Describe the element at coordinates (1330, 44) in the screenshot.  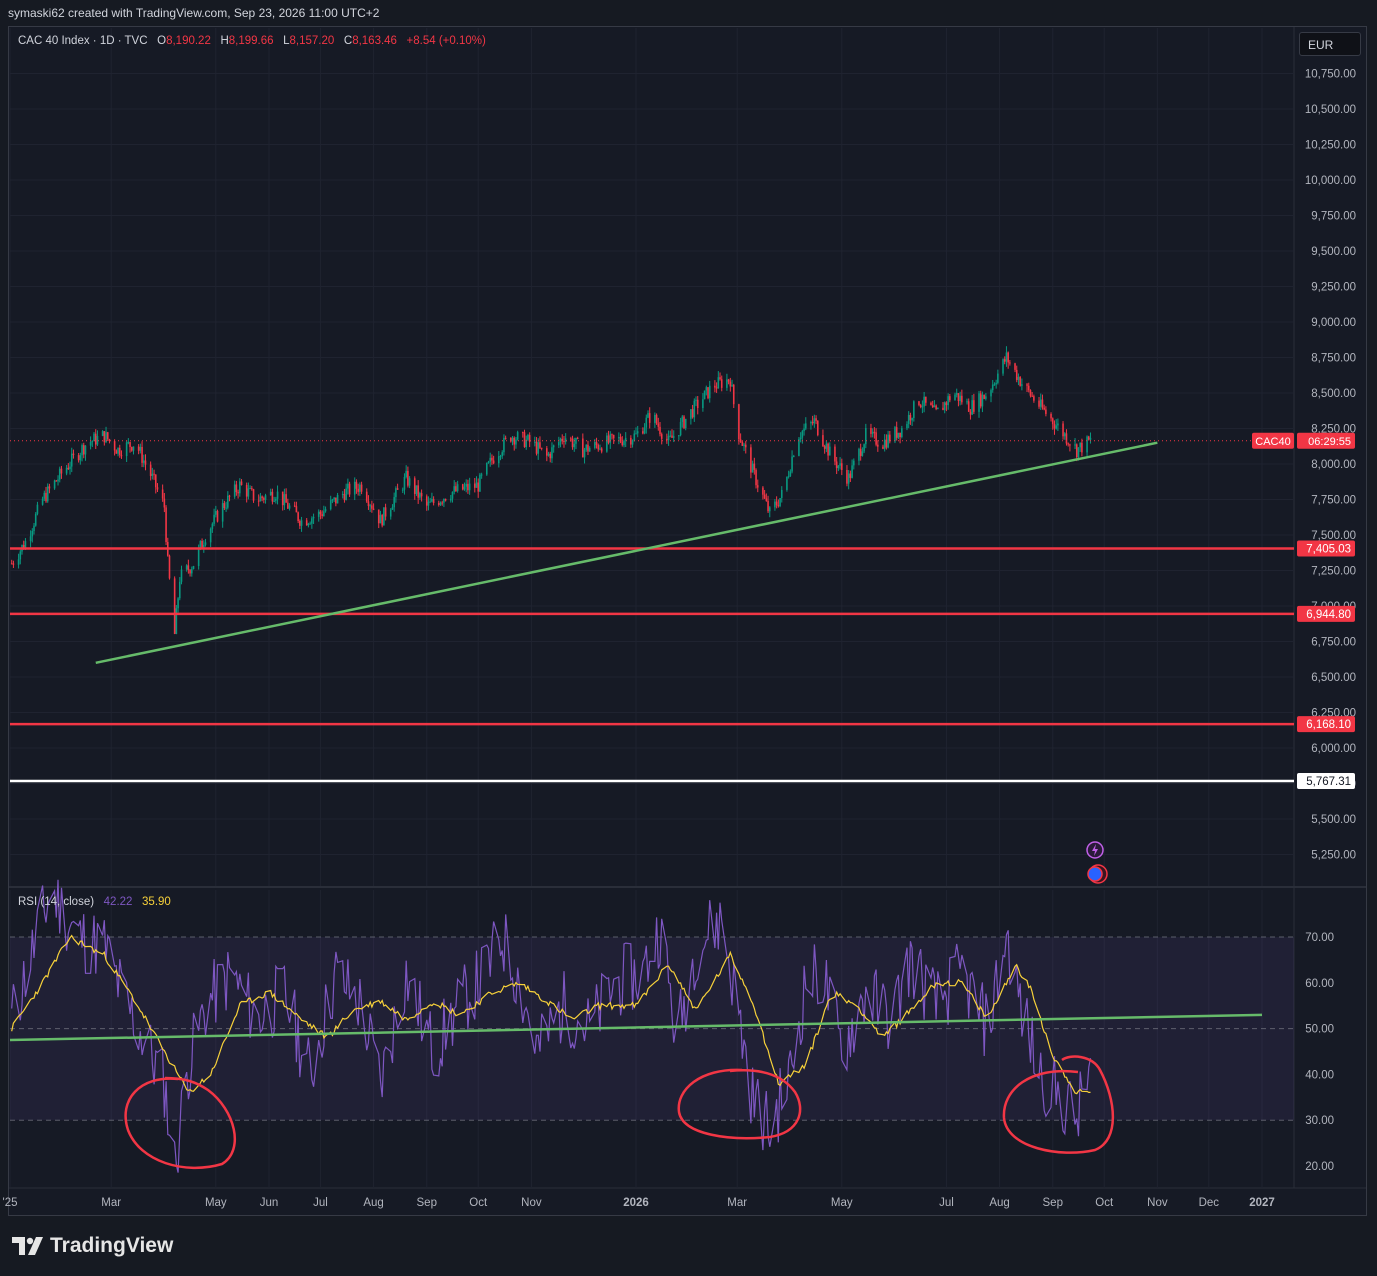
I see `currency-button: EUR` at that location.